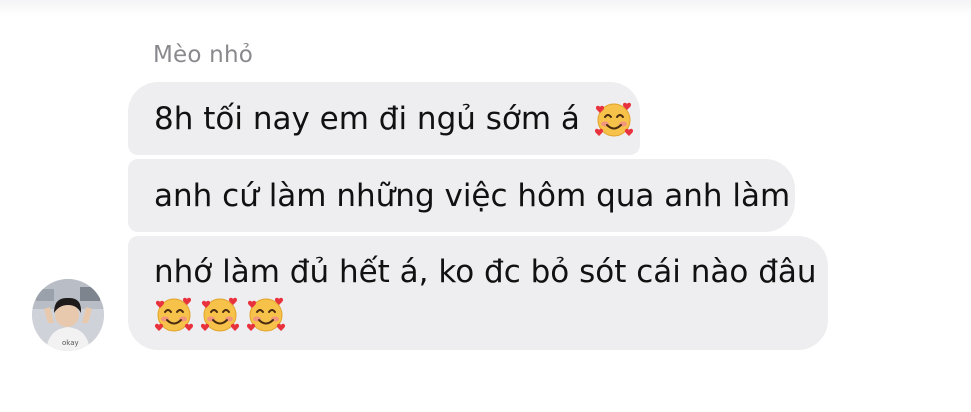 This screenshot has height=412, width=971. I want to click on user-avatar-photo-icon: okay, so click(68, 315).